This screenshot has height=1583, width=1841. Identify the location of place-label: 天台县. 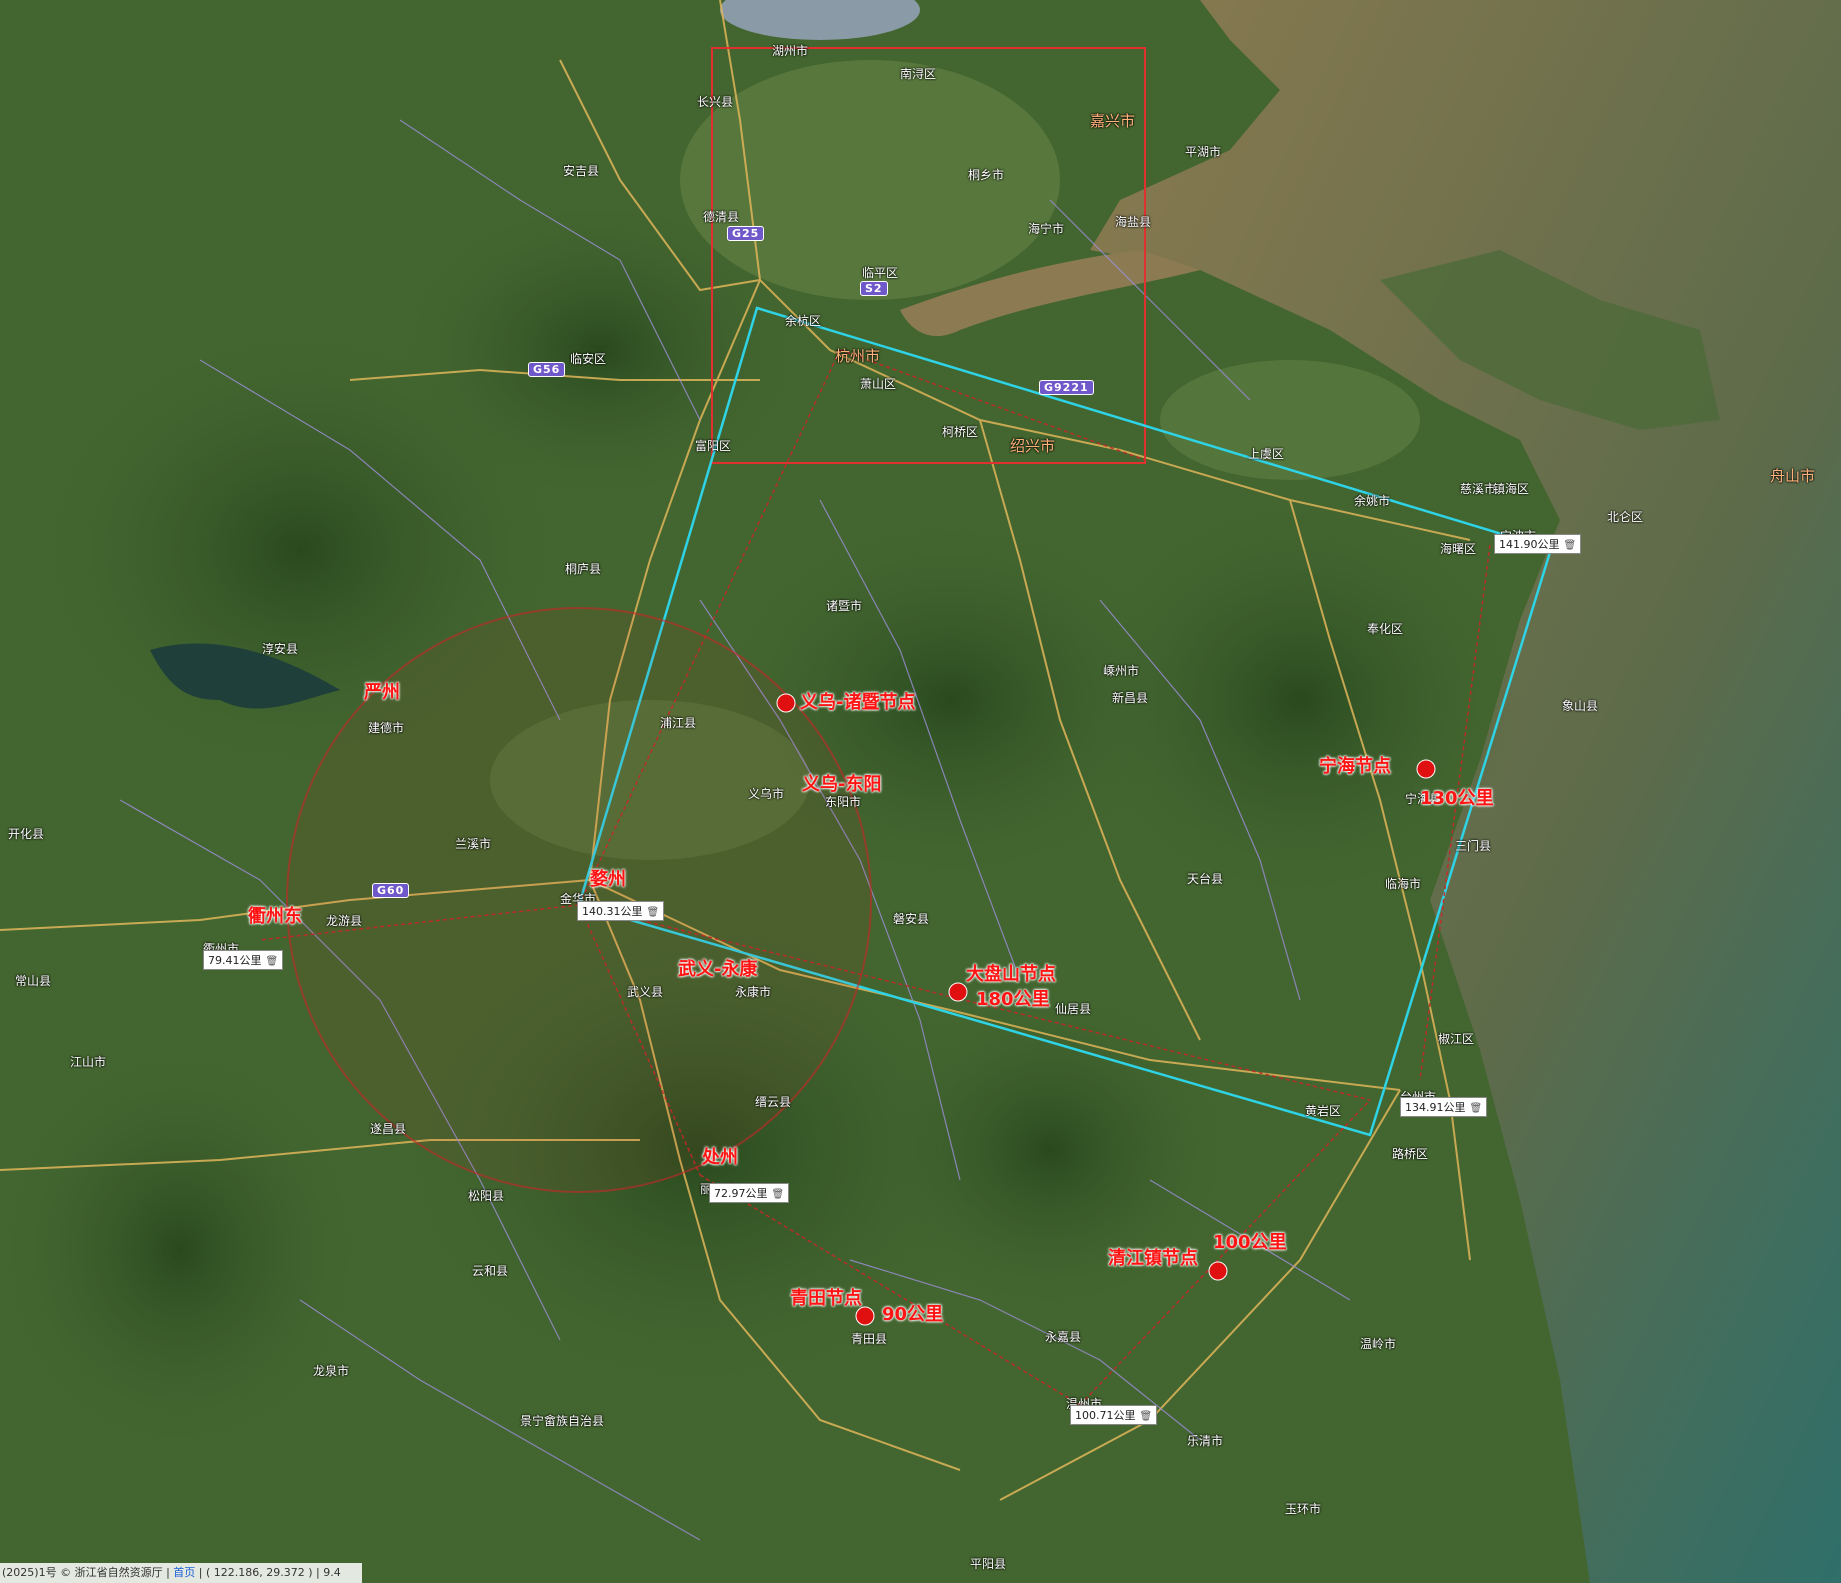
(1205, 879).